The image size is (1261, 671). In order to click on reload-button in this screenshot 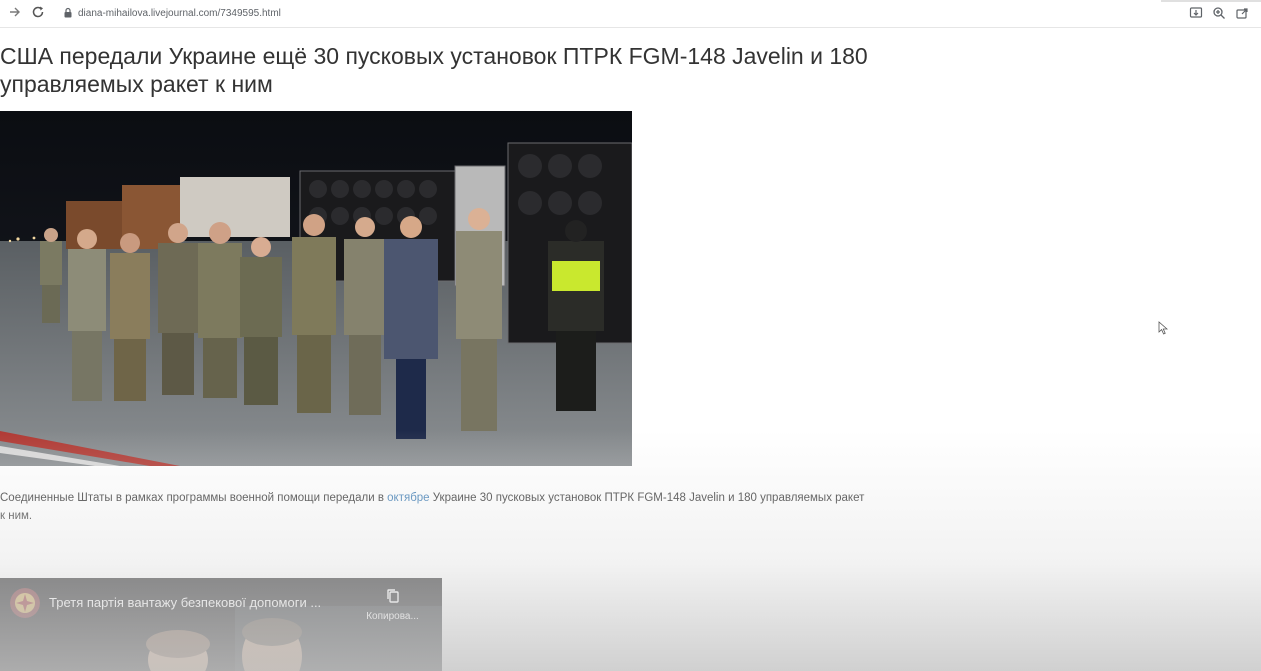, I will do `click(38, 13)`.